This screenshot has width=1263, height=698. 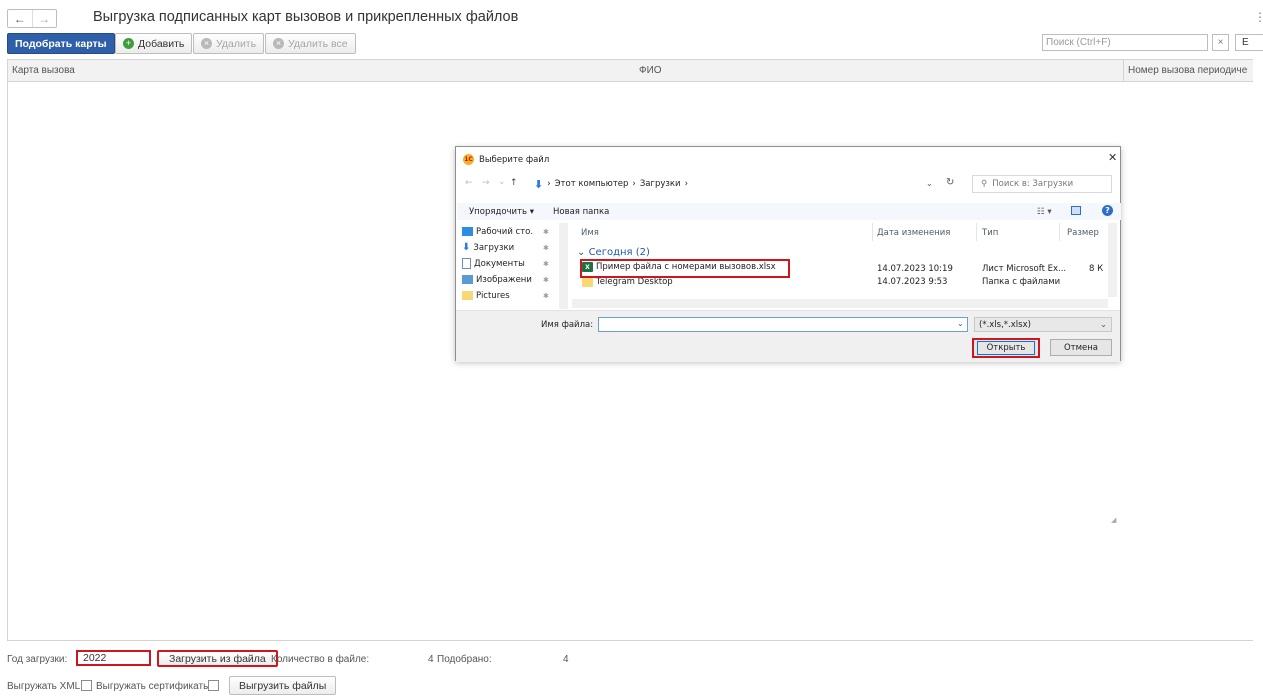 I want to click on back-button: ←, so click(x=20, y=18).